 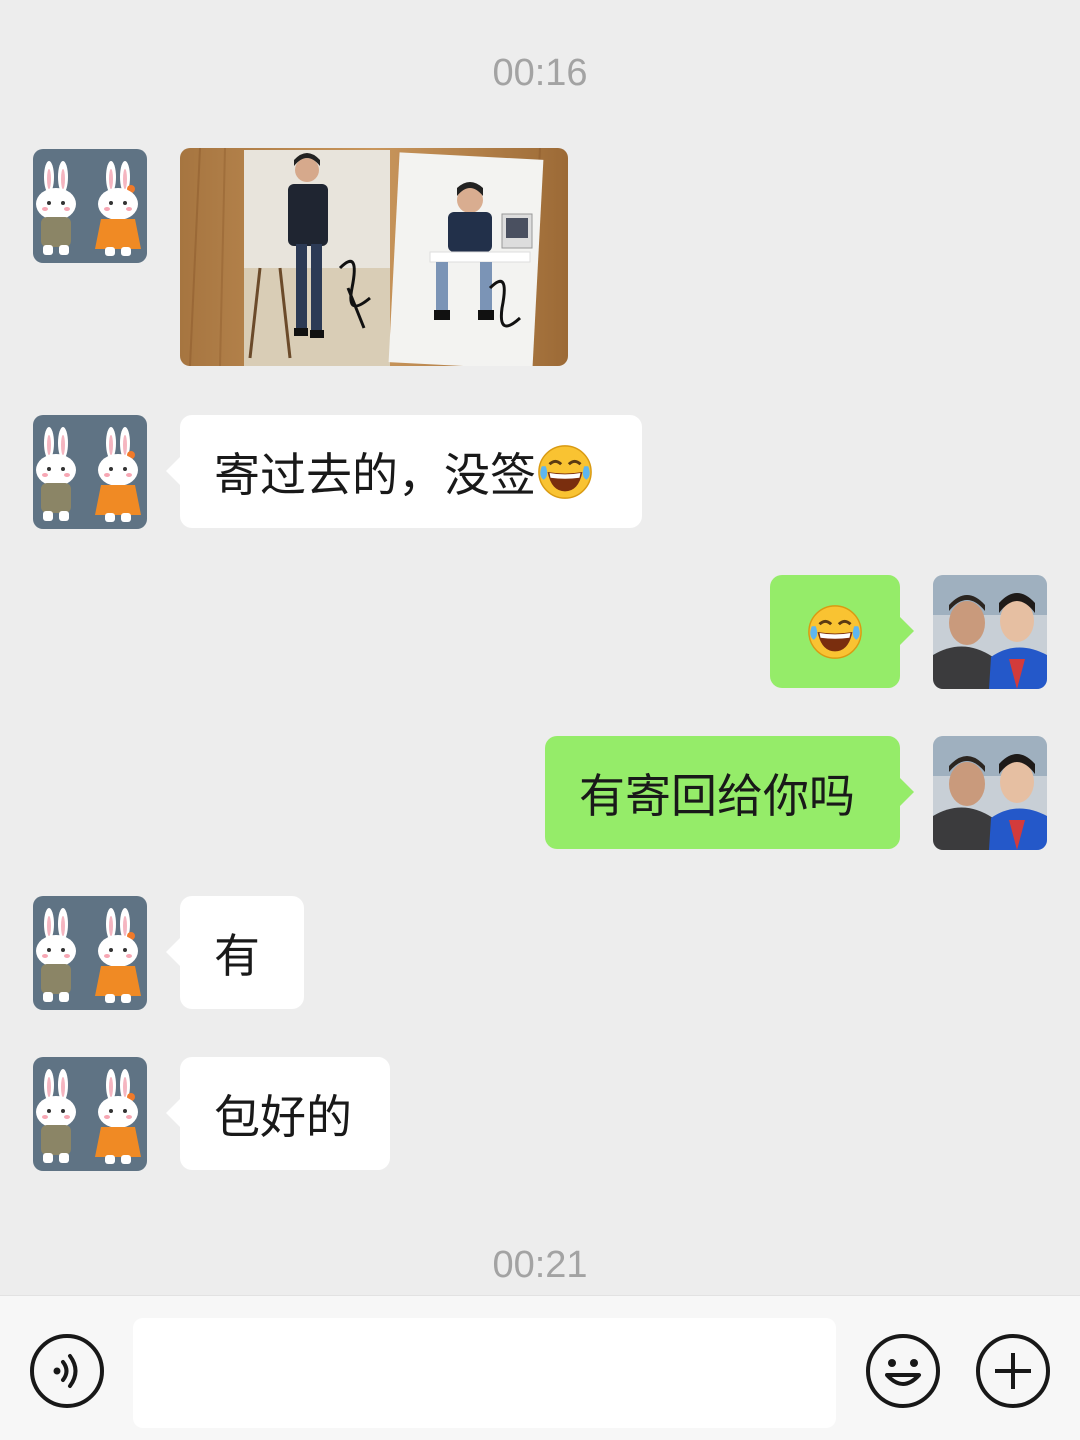 I want to click on message-bubble-outgoing, so click(x=842, y=631).